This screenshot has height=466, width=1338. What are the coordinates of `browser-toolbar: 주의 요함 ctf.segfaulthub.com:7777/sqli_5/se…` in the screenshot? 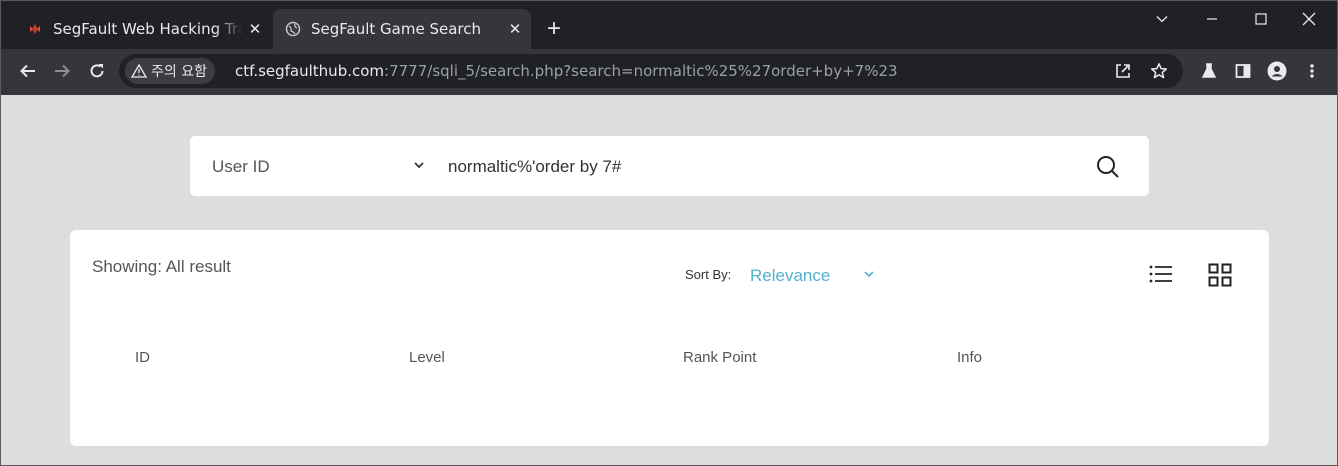 It's located at (669, 72).